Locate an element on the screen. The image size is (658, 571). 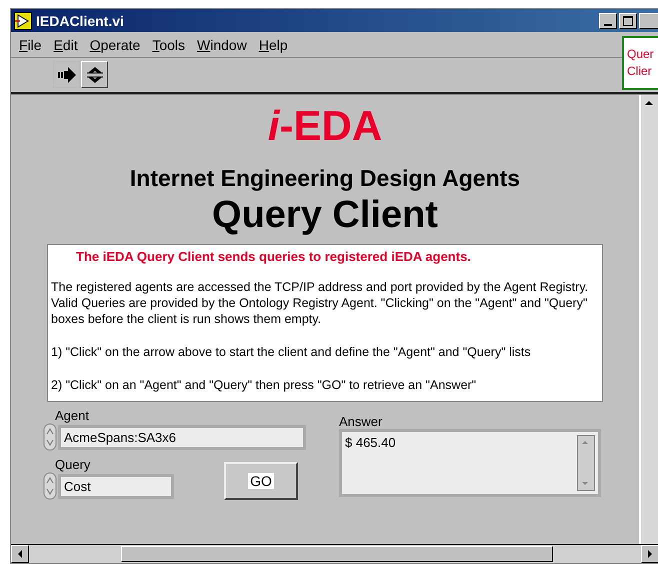
agent-field: AcmeSpans:SA3x6 is located at coordinates (182, 437).